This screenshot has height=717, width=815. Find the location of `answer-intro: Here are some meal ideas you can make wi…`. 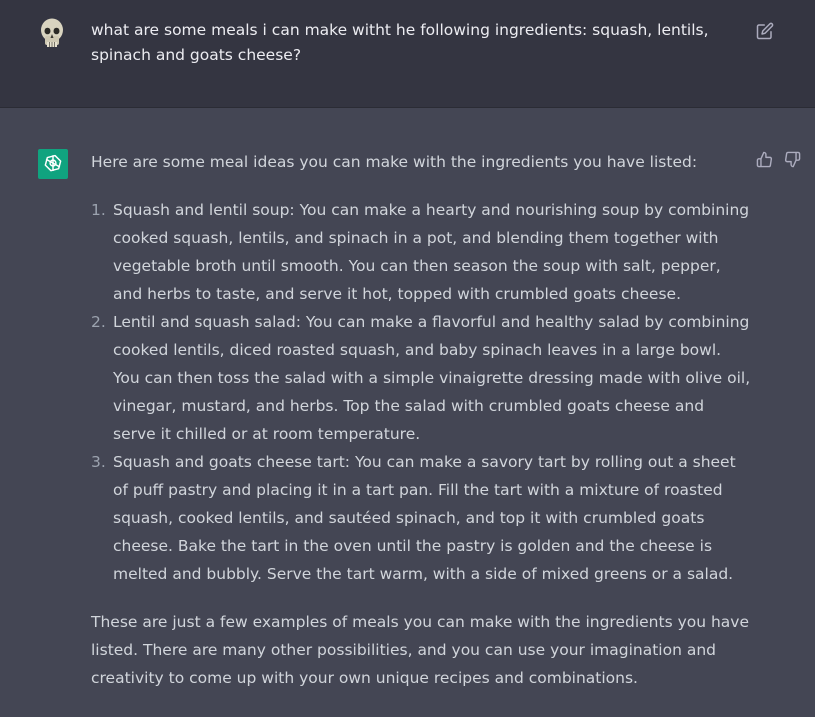

answer-intro: Here are some meal ideas you can make wi… is located at coordinates (394, 162).